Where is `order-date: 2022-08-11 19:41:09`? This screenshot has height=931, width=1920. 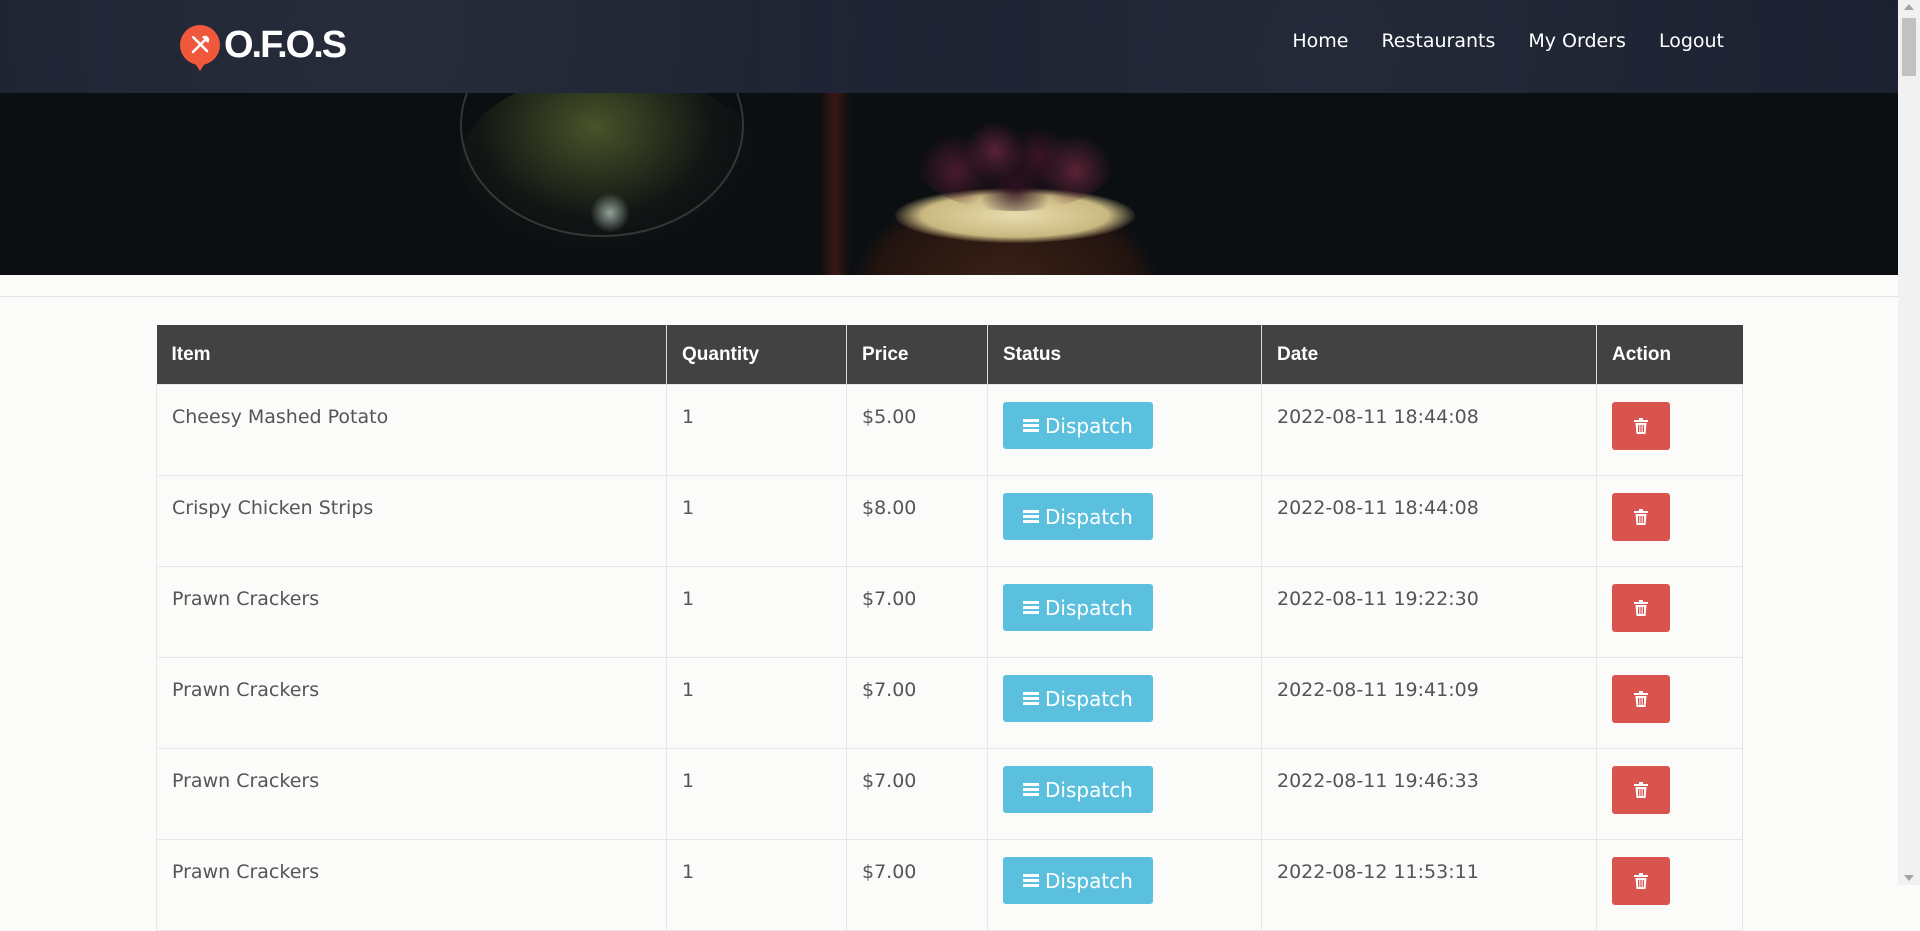
order-date: 2022-08-11 19:41:09 is located at coordinates (1429, 703).